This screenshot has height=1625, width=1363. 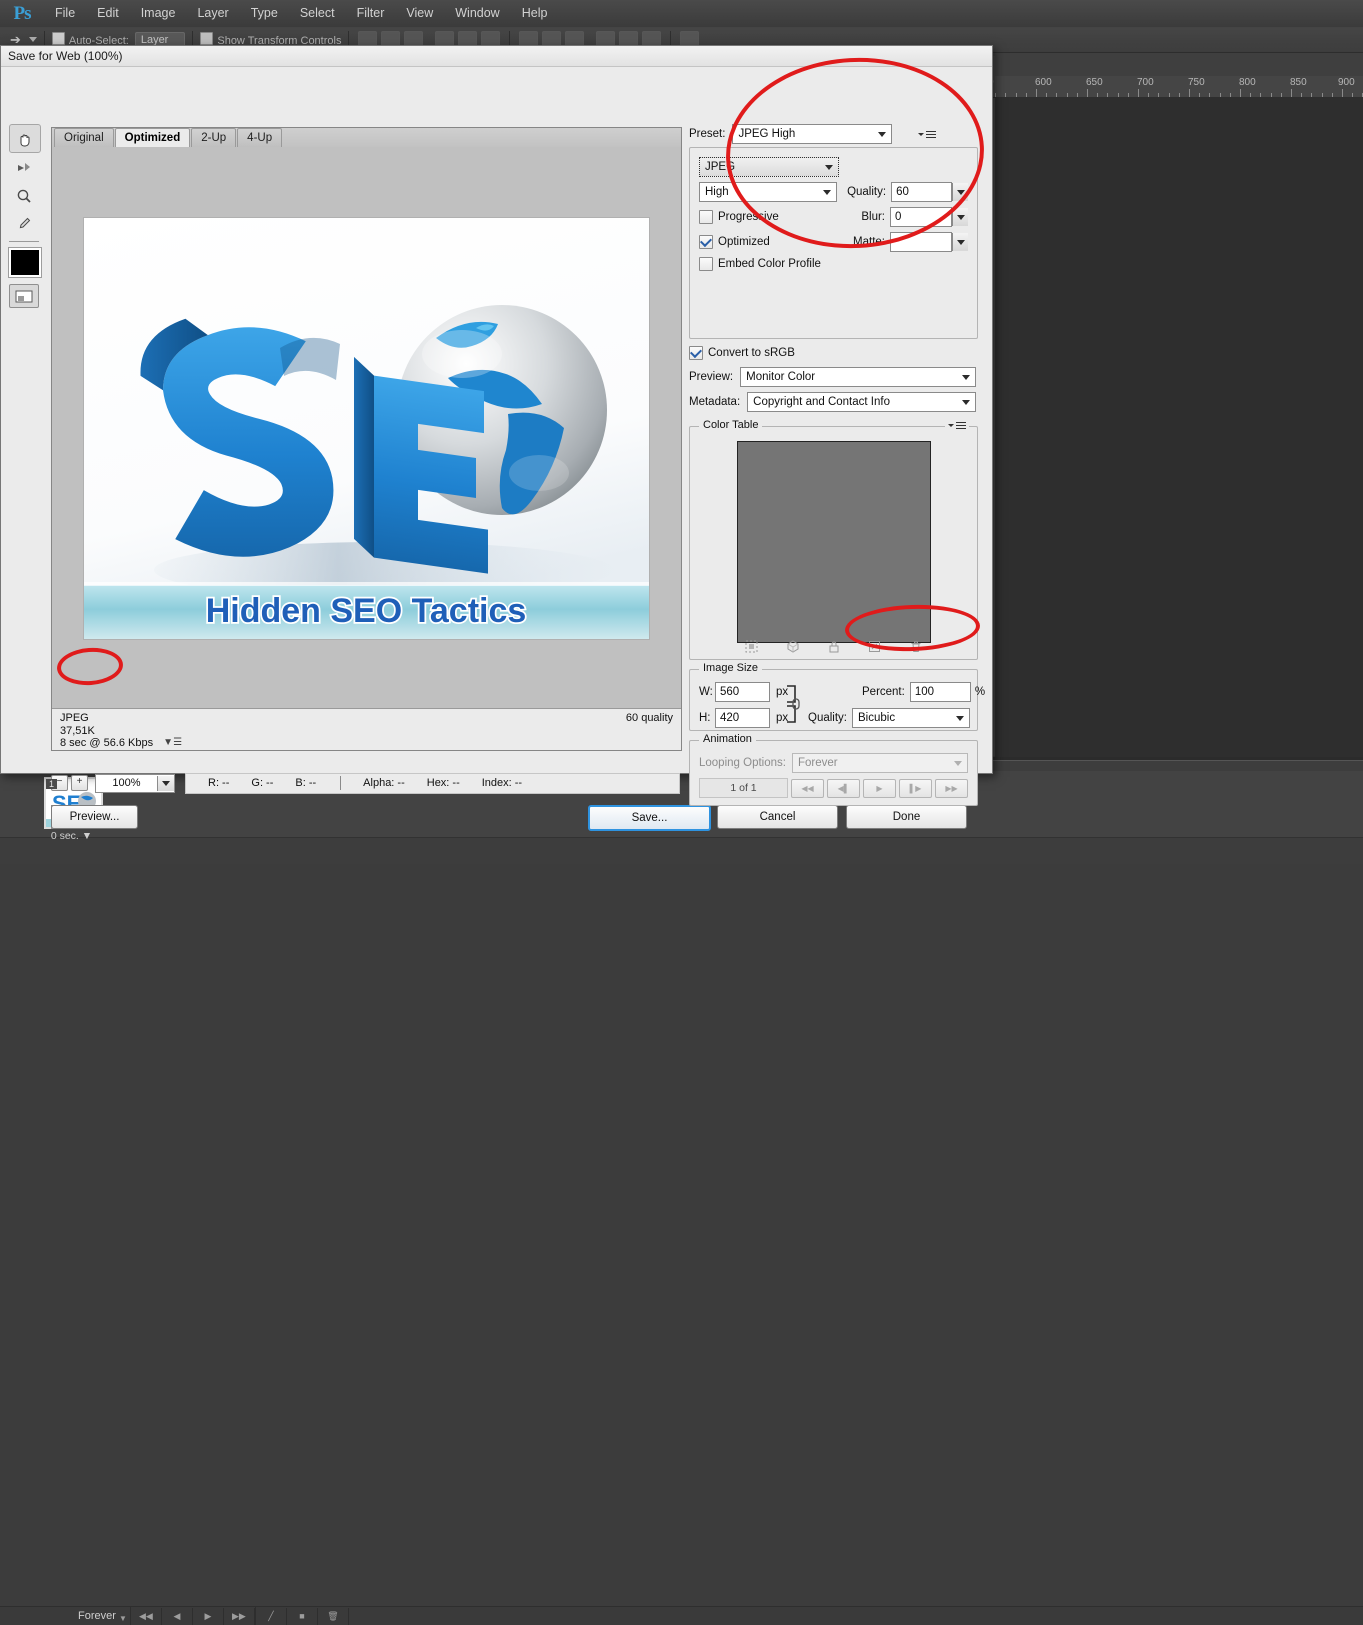 What do you see at coordinates (649, 718) in the screenshot?
I see `info-quality: 60 quality` at bounding box center [649, 718].